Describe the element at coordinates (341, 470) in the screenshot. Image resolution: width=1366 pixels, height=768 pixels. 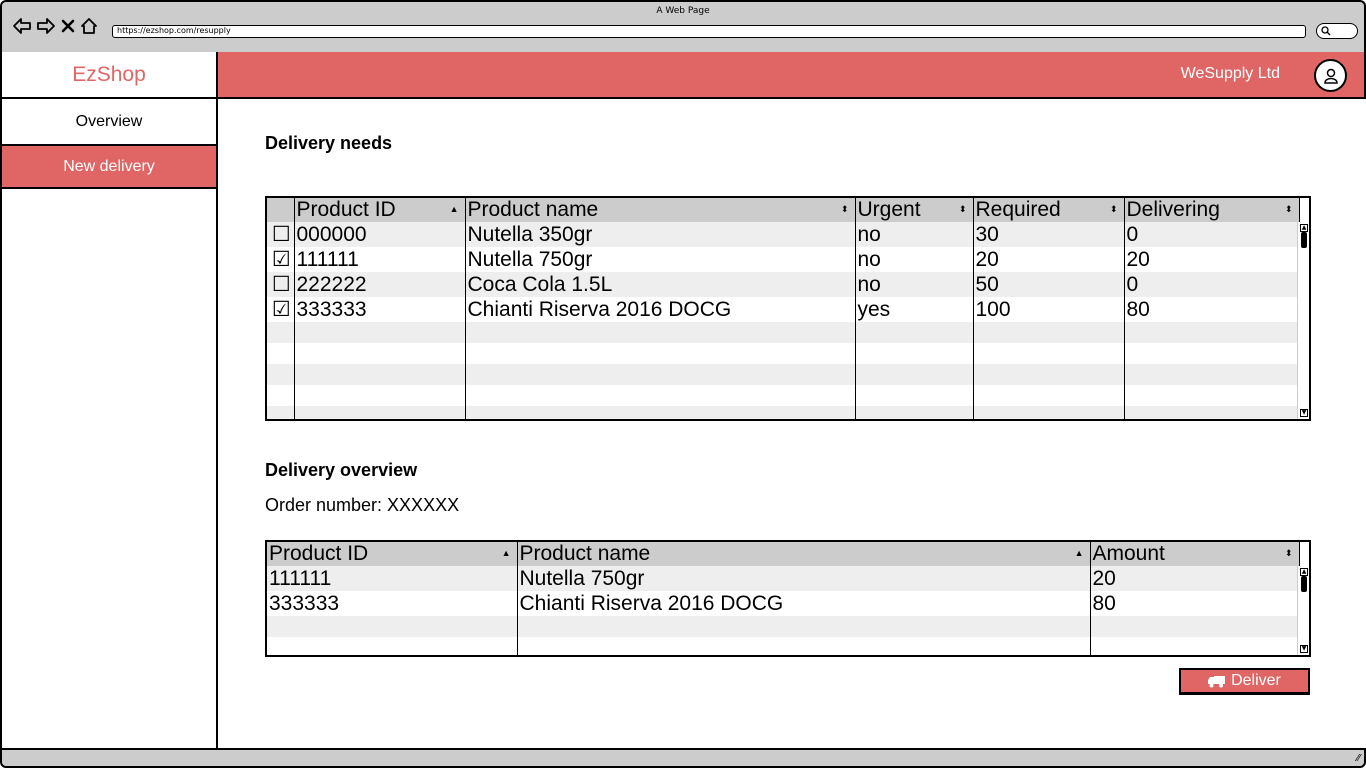
I see `delivery-overview-title: Delivery overview` at that location.